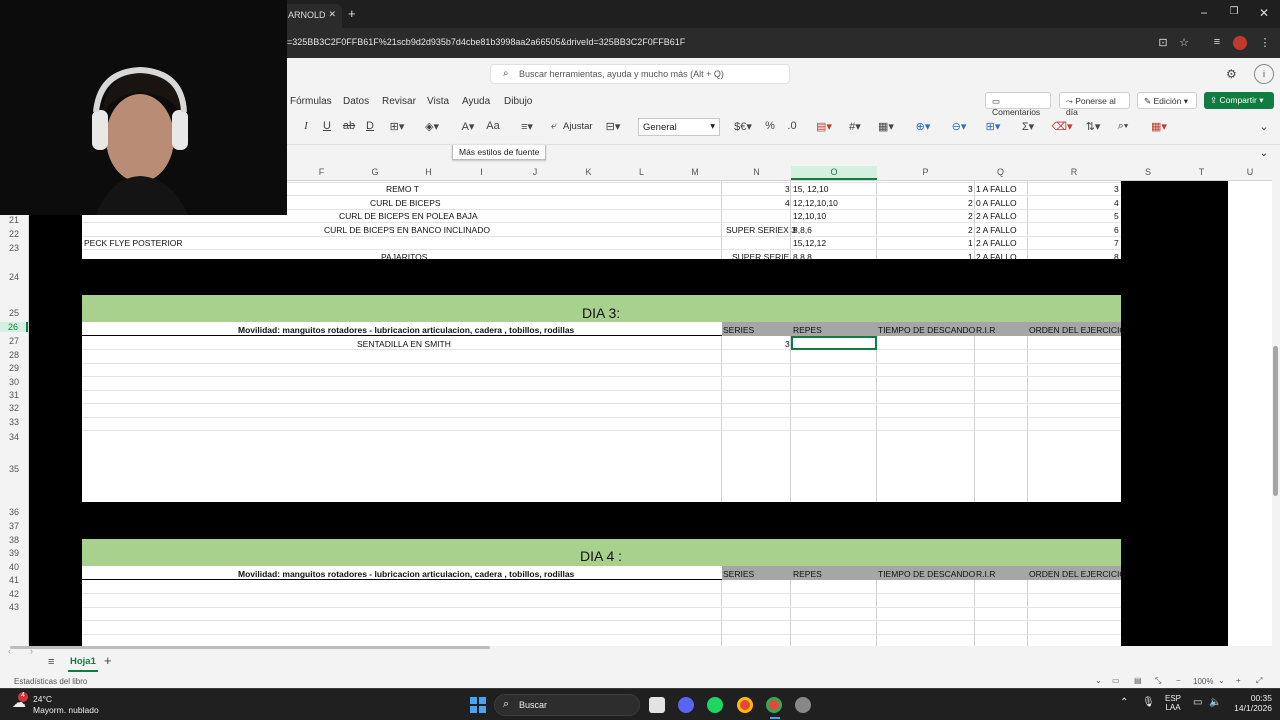 The width and height of the screenshot is (1280, 720). Describe the element at coordinates (14, 540) in the screenshot. I see `row-number: 38` at that location.